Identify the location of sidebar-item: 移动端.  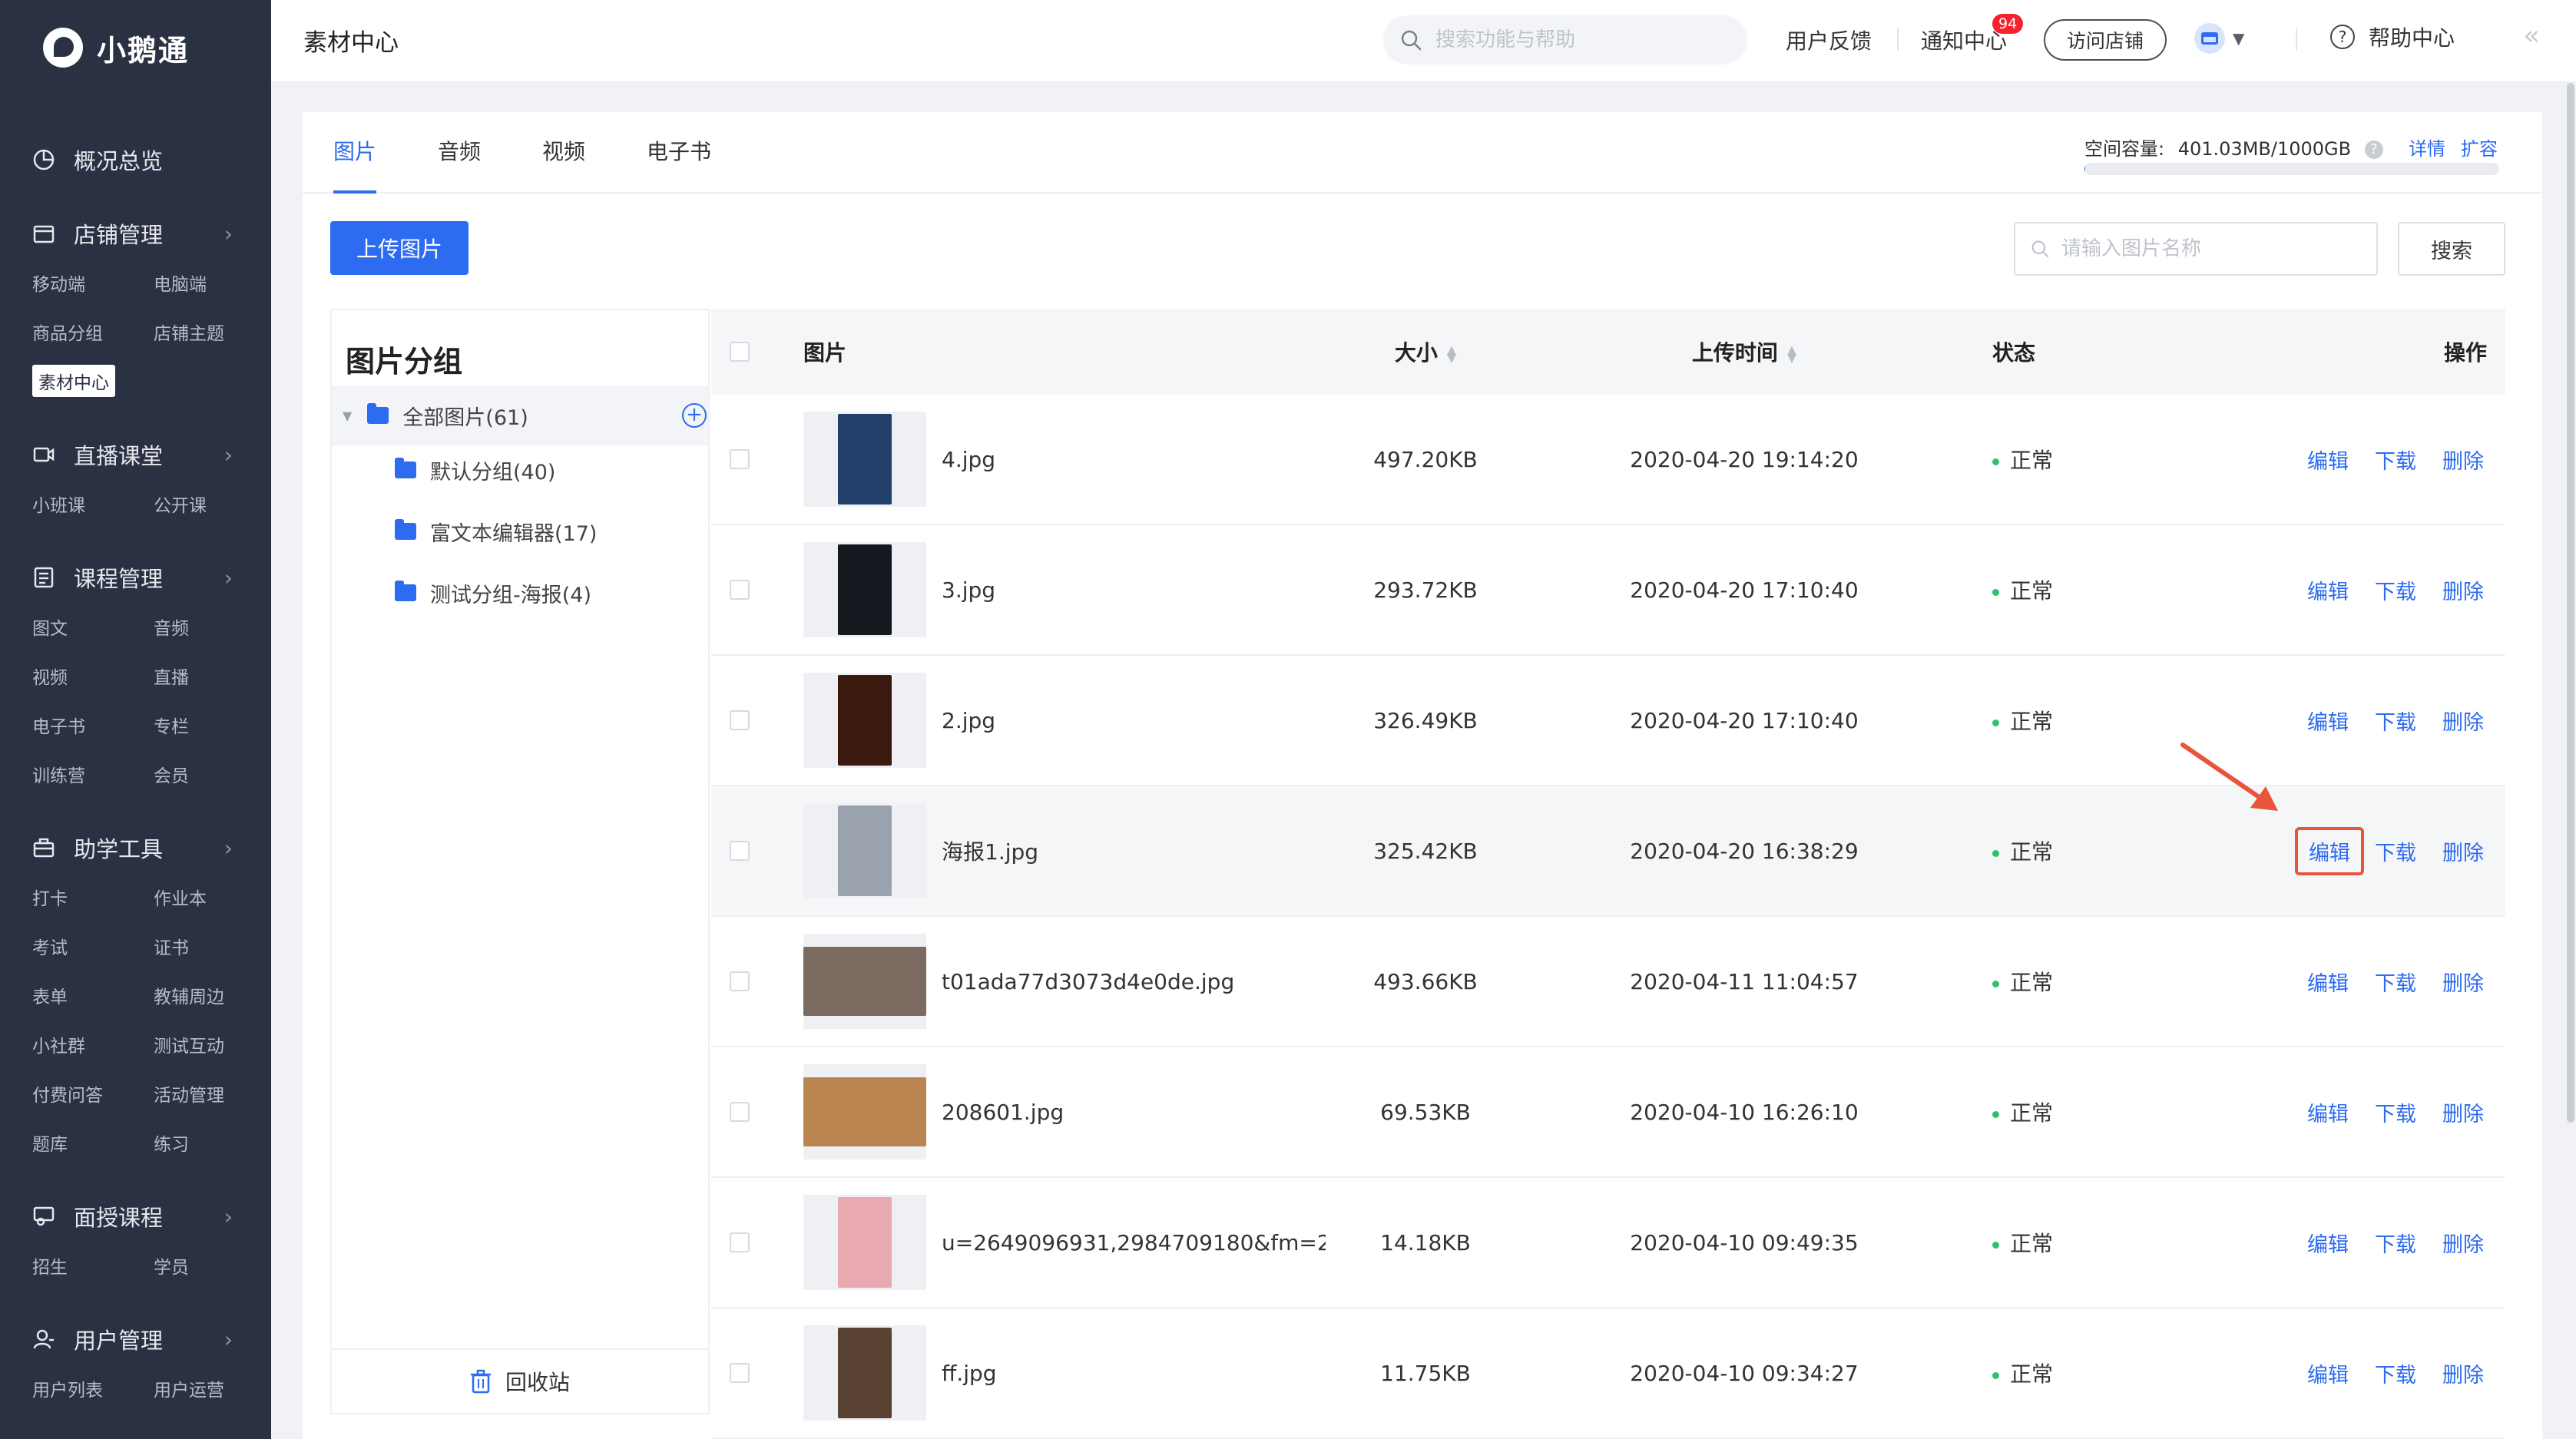
(93, 282).